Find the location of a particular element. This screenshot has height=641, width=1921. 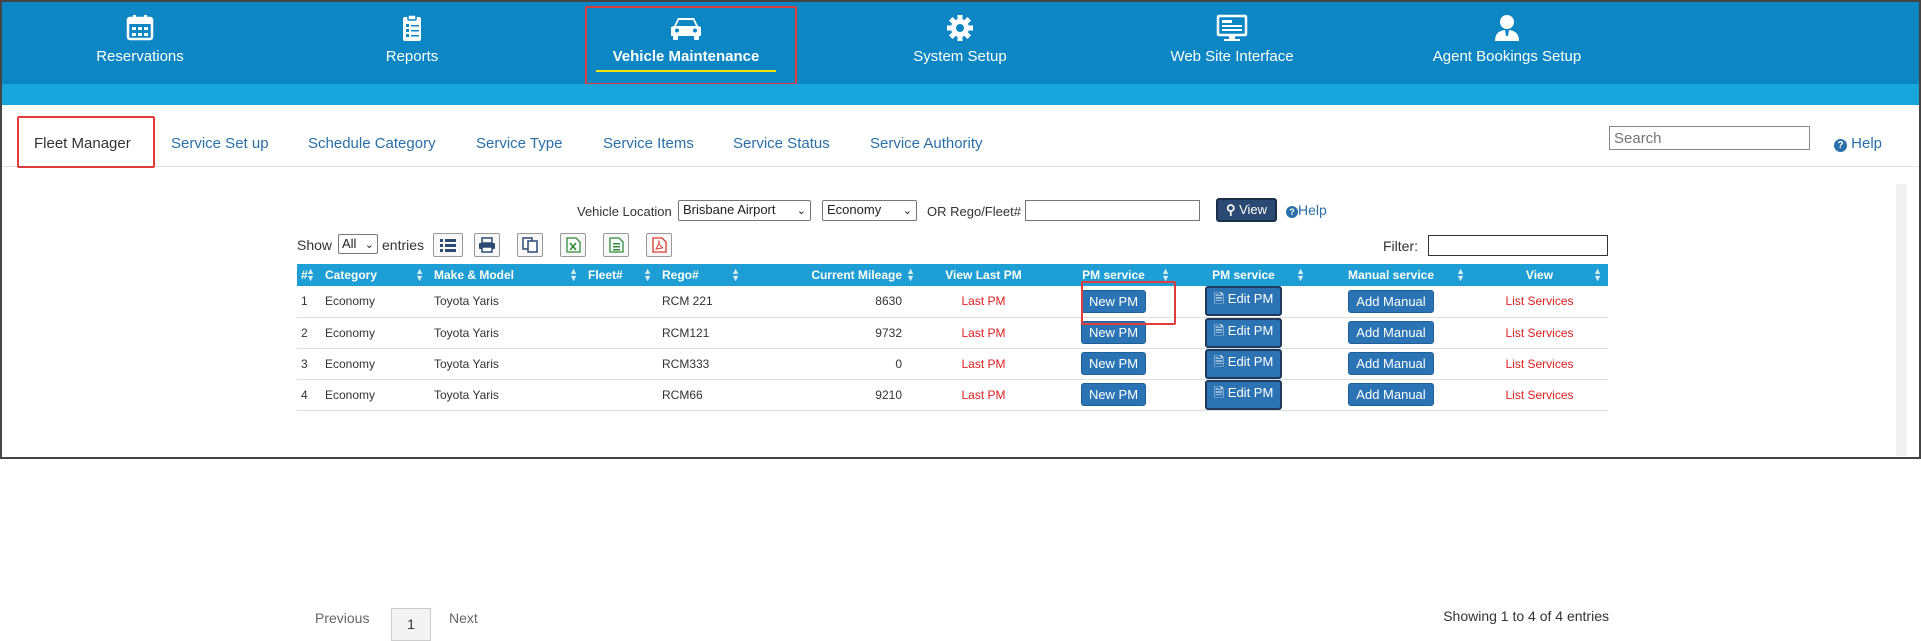

highlight-box-fleet-manager is located at coordinates (86, 142).